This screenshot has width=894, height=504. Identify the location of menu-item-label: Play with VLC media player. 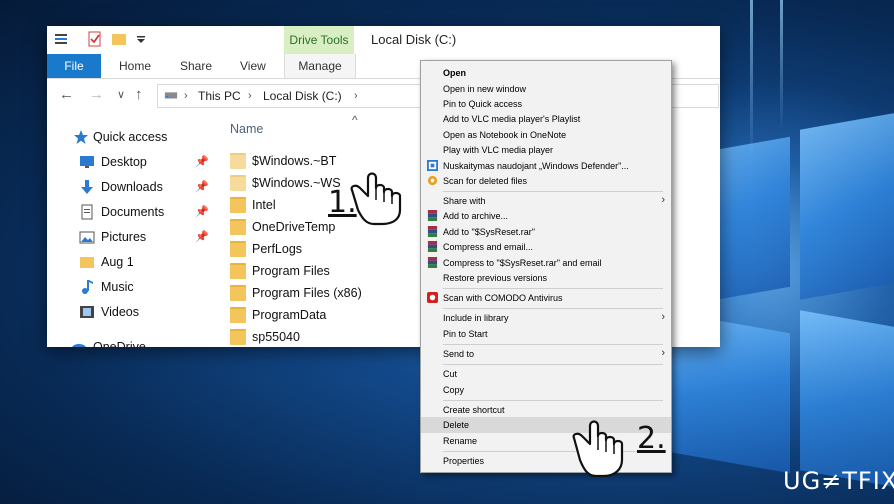
(498, 150).